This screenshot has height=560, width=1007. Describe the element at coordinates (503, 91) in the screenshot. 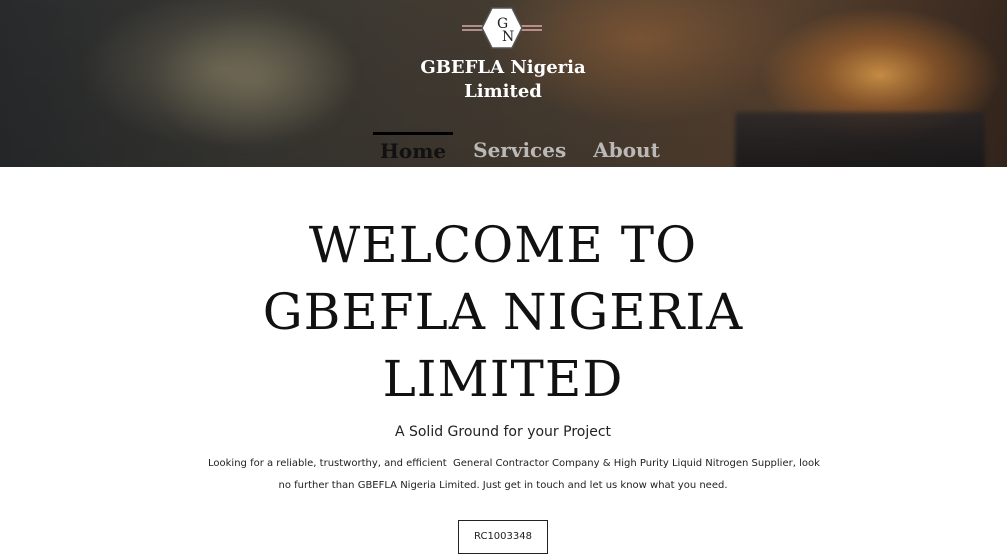

I see `brand-name-line2: Limited` at that location.